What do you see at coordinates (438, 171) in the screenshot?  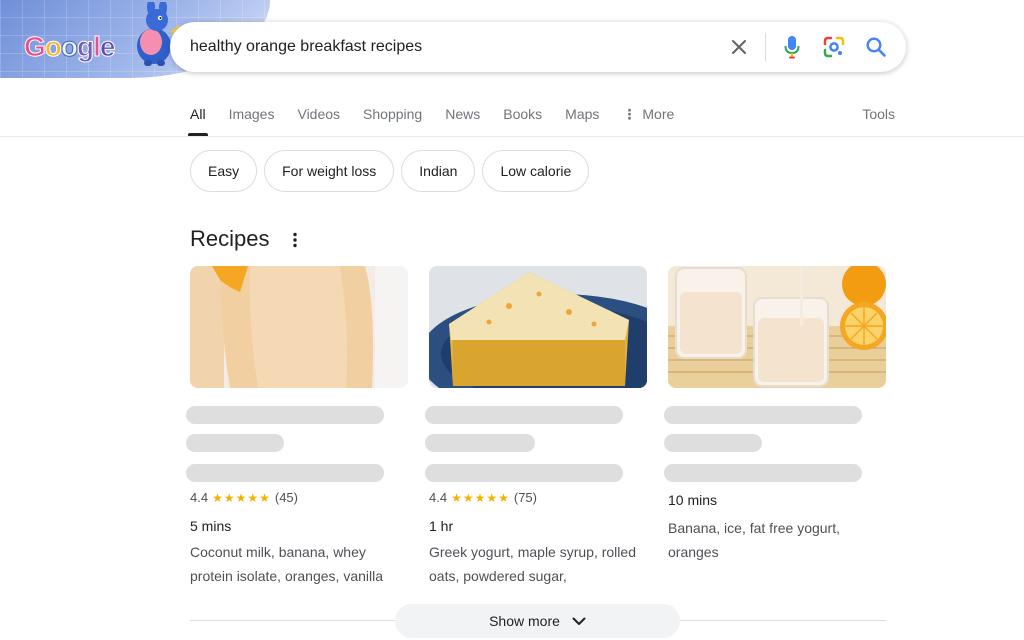 I see `chip-indian: Indian` at bounding box center [438, 171].